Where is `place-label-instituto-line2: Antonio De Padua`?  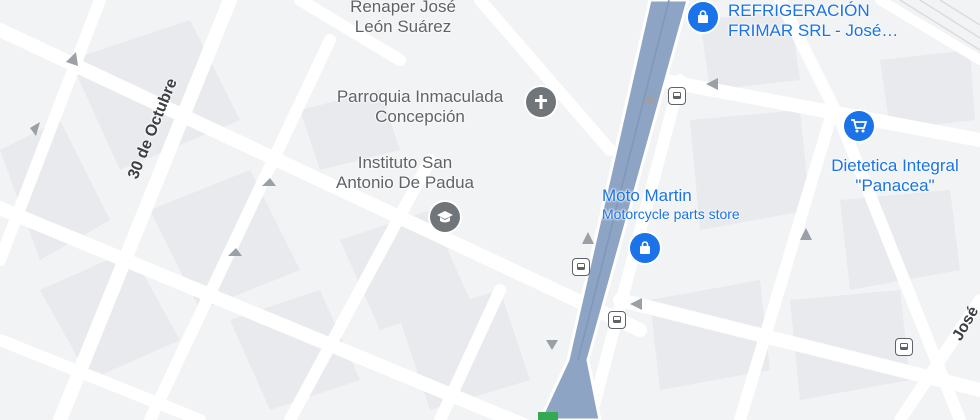
place-label-instituto-line2: Antonio De Padua is located at coordinates (405, 182).